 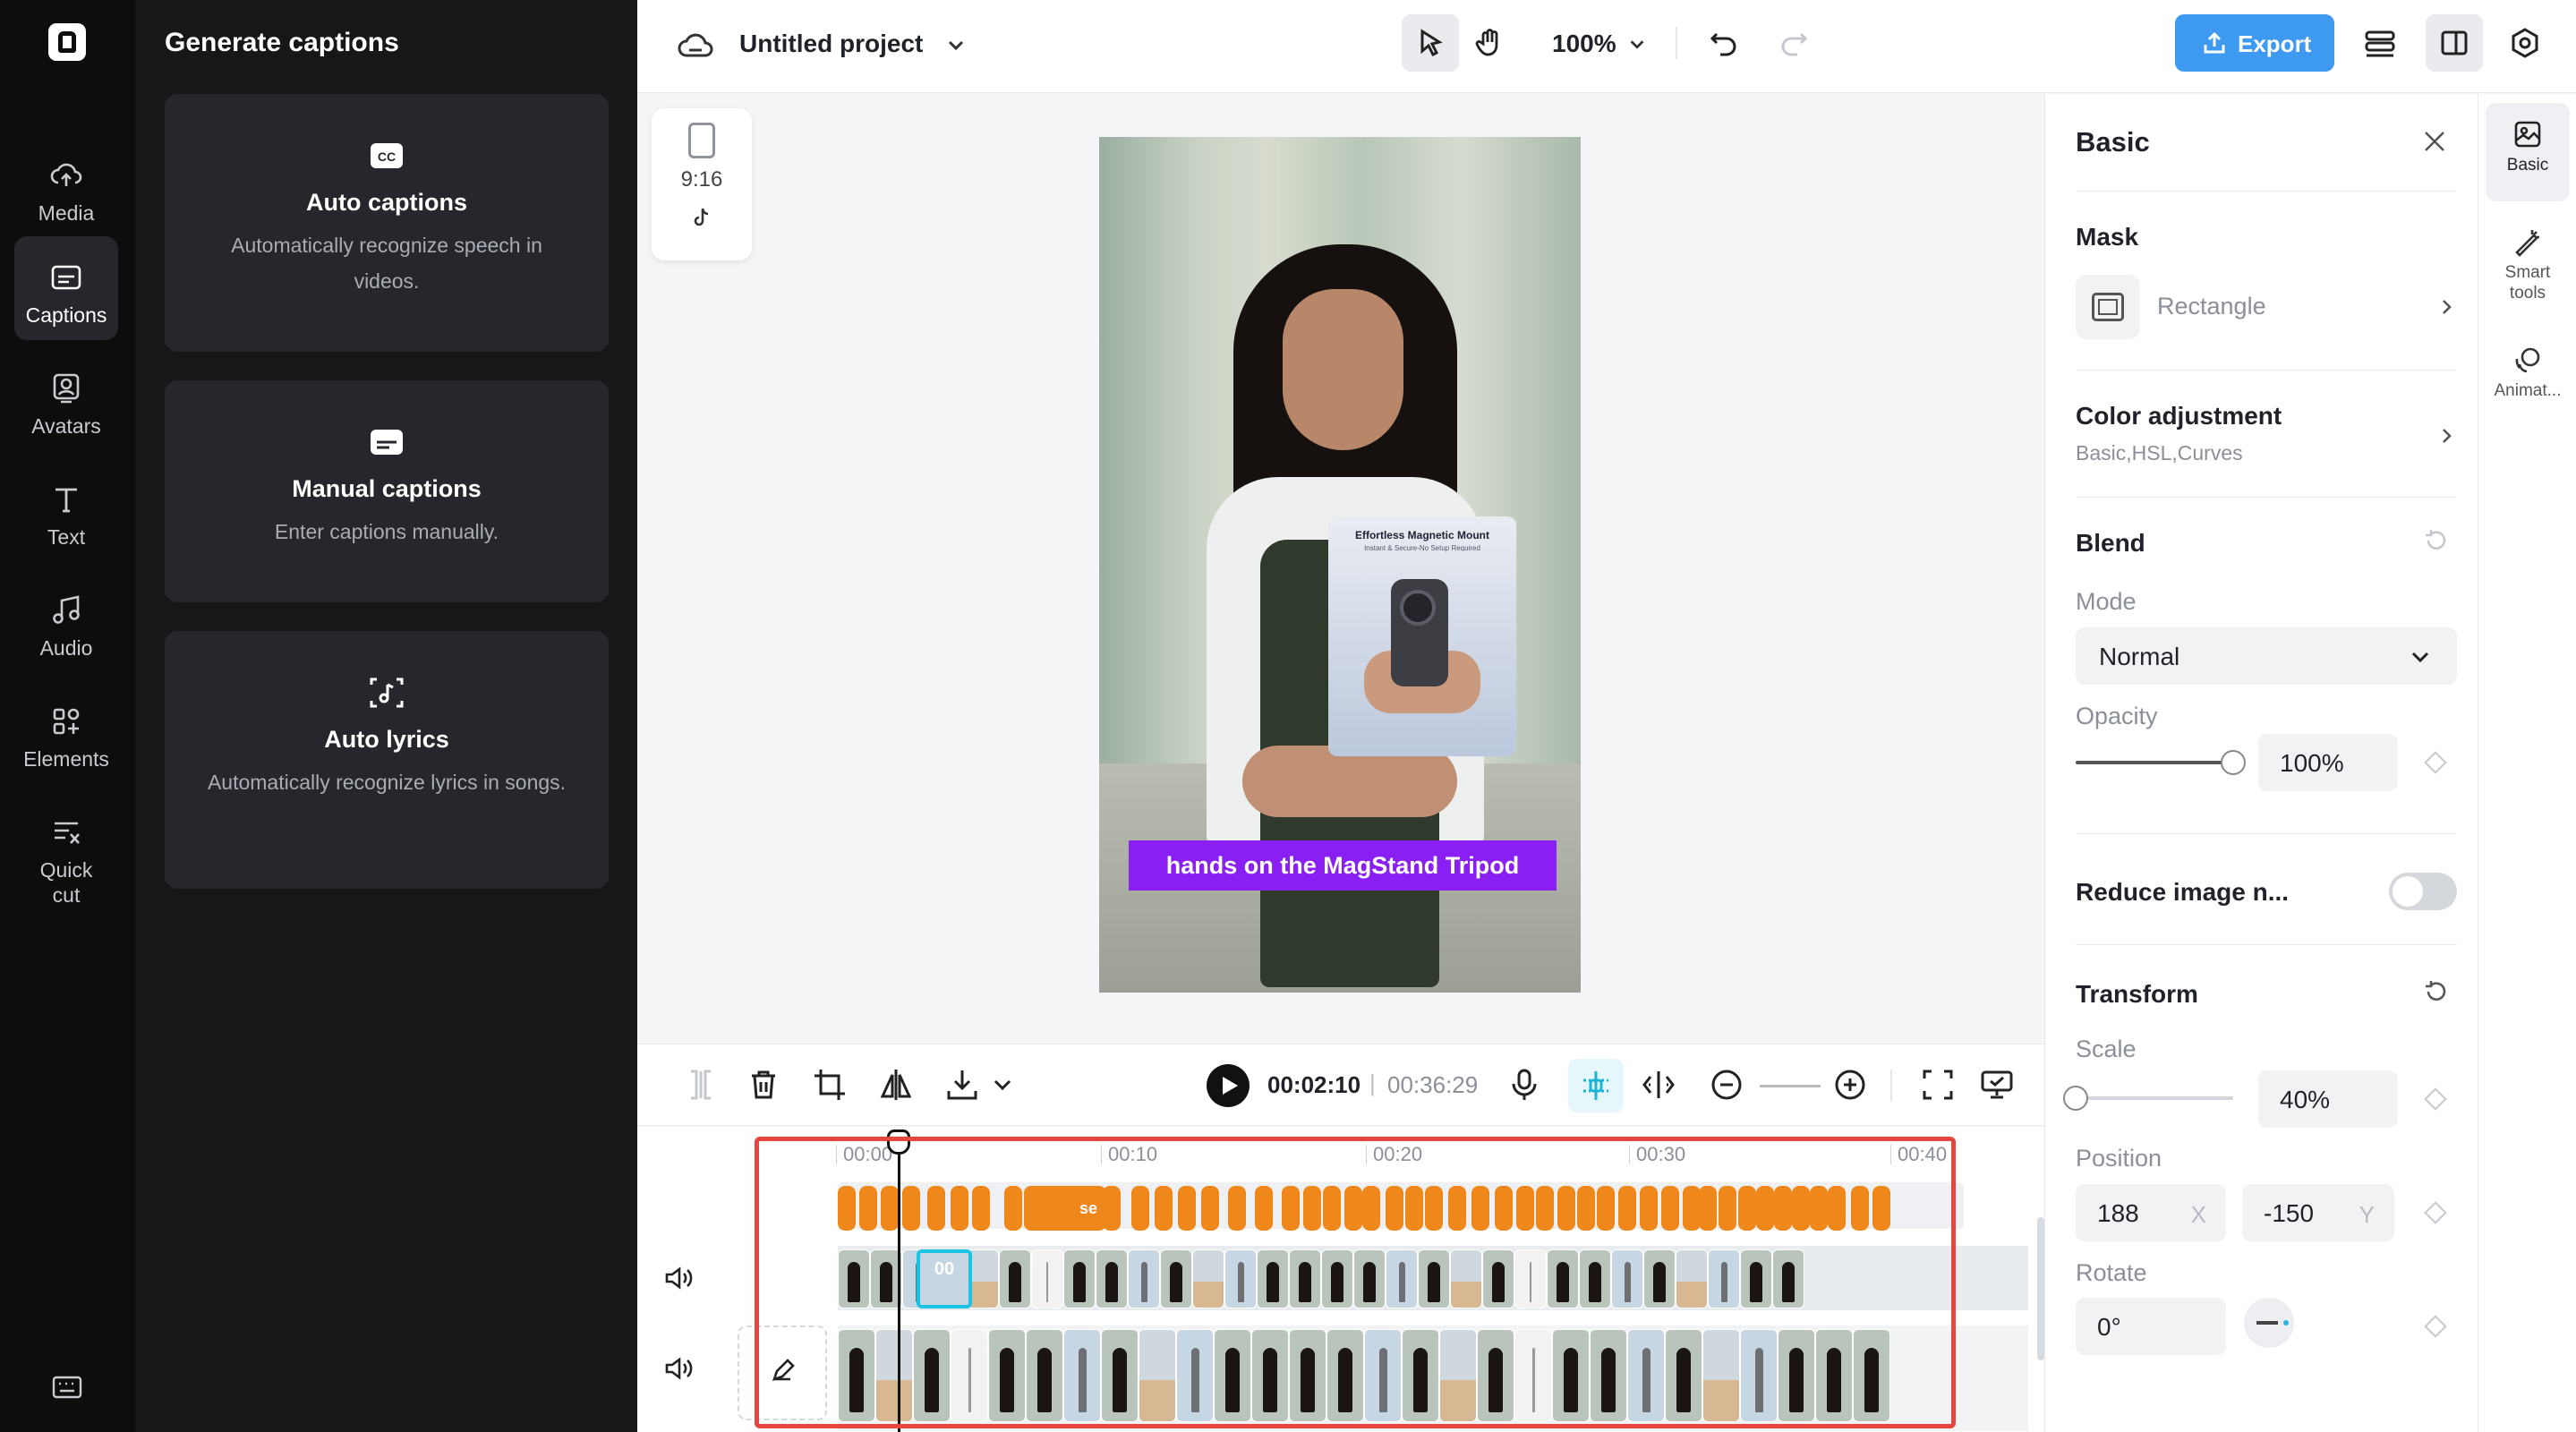 What do you see at coordinates (896, 1085) in the screenshot?
I see `flip-icon` at bounding box center [896, 1085].